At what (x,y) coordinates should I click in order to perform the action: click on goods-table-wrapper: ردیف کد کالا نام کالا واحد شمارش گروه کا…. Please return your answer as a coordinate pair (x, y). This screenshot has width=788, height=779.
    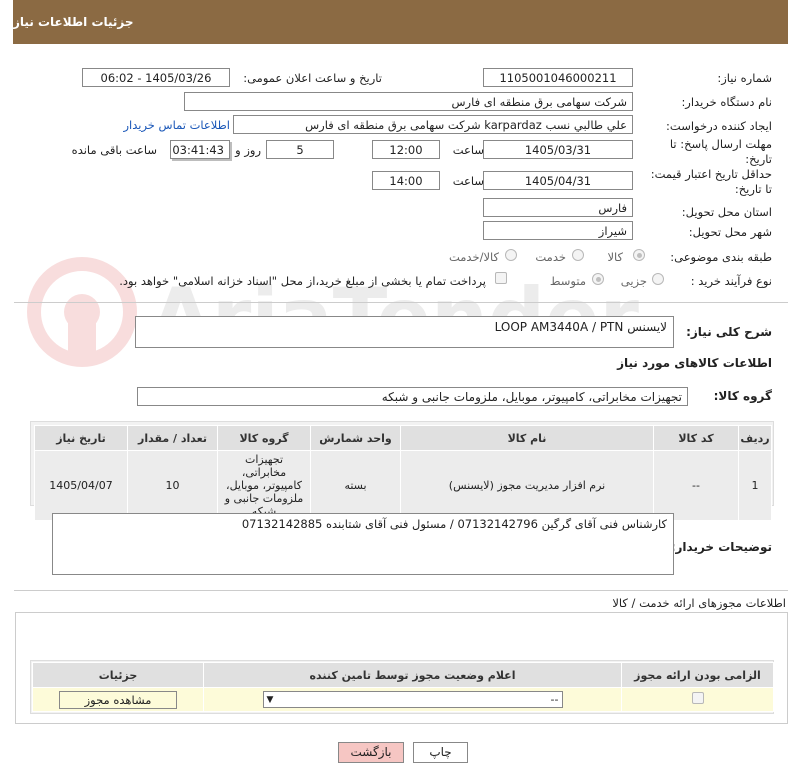
    Looking at the image, I should click on (402, 471).